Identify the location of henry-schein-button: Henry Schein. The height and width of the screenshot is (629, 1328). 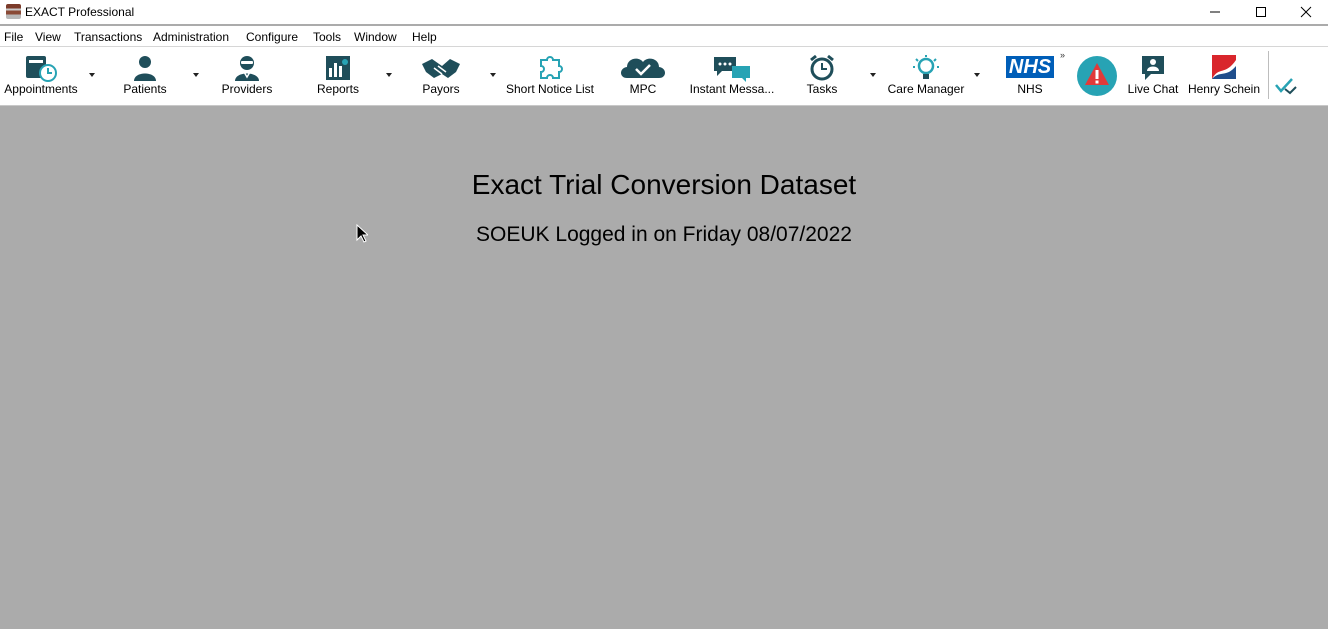
(1224, 75).